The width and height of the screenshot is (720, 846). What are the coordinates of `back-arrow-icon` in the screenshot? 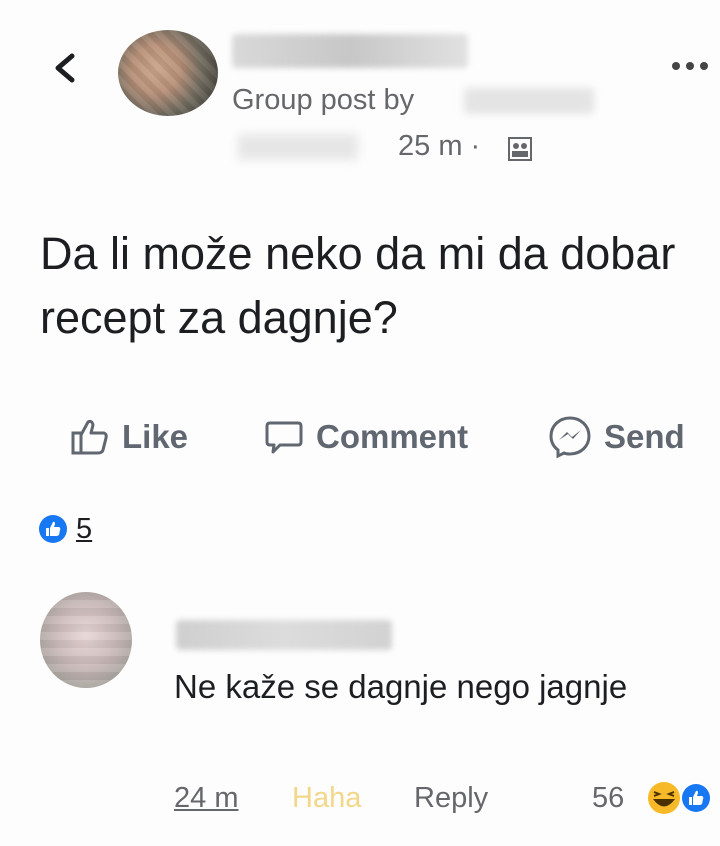 It's located at (66, 68).